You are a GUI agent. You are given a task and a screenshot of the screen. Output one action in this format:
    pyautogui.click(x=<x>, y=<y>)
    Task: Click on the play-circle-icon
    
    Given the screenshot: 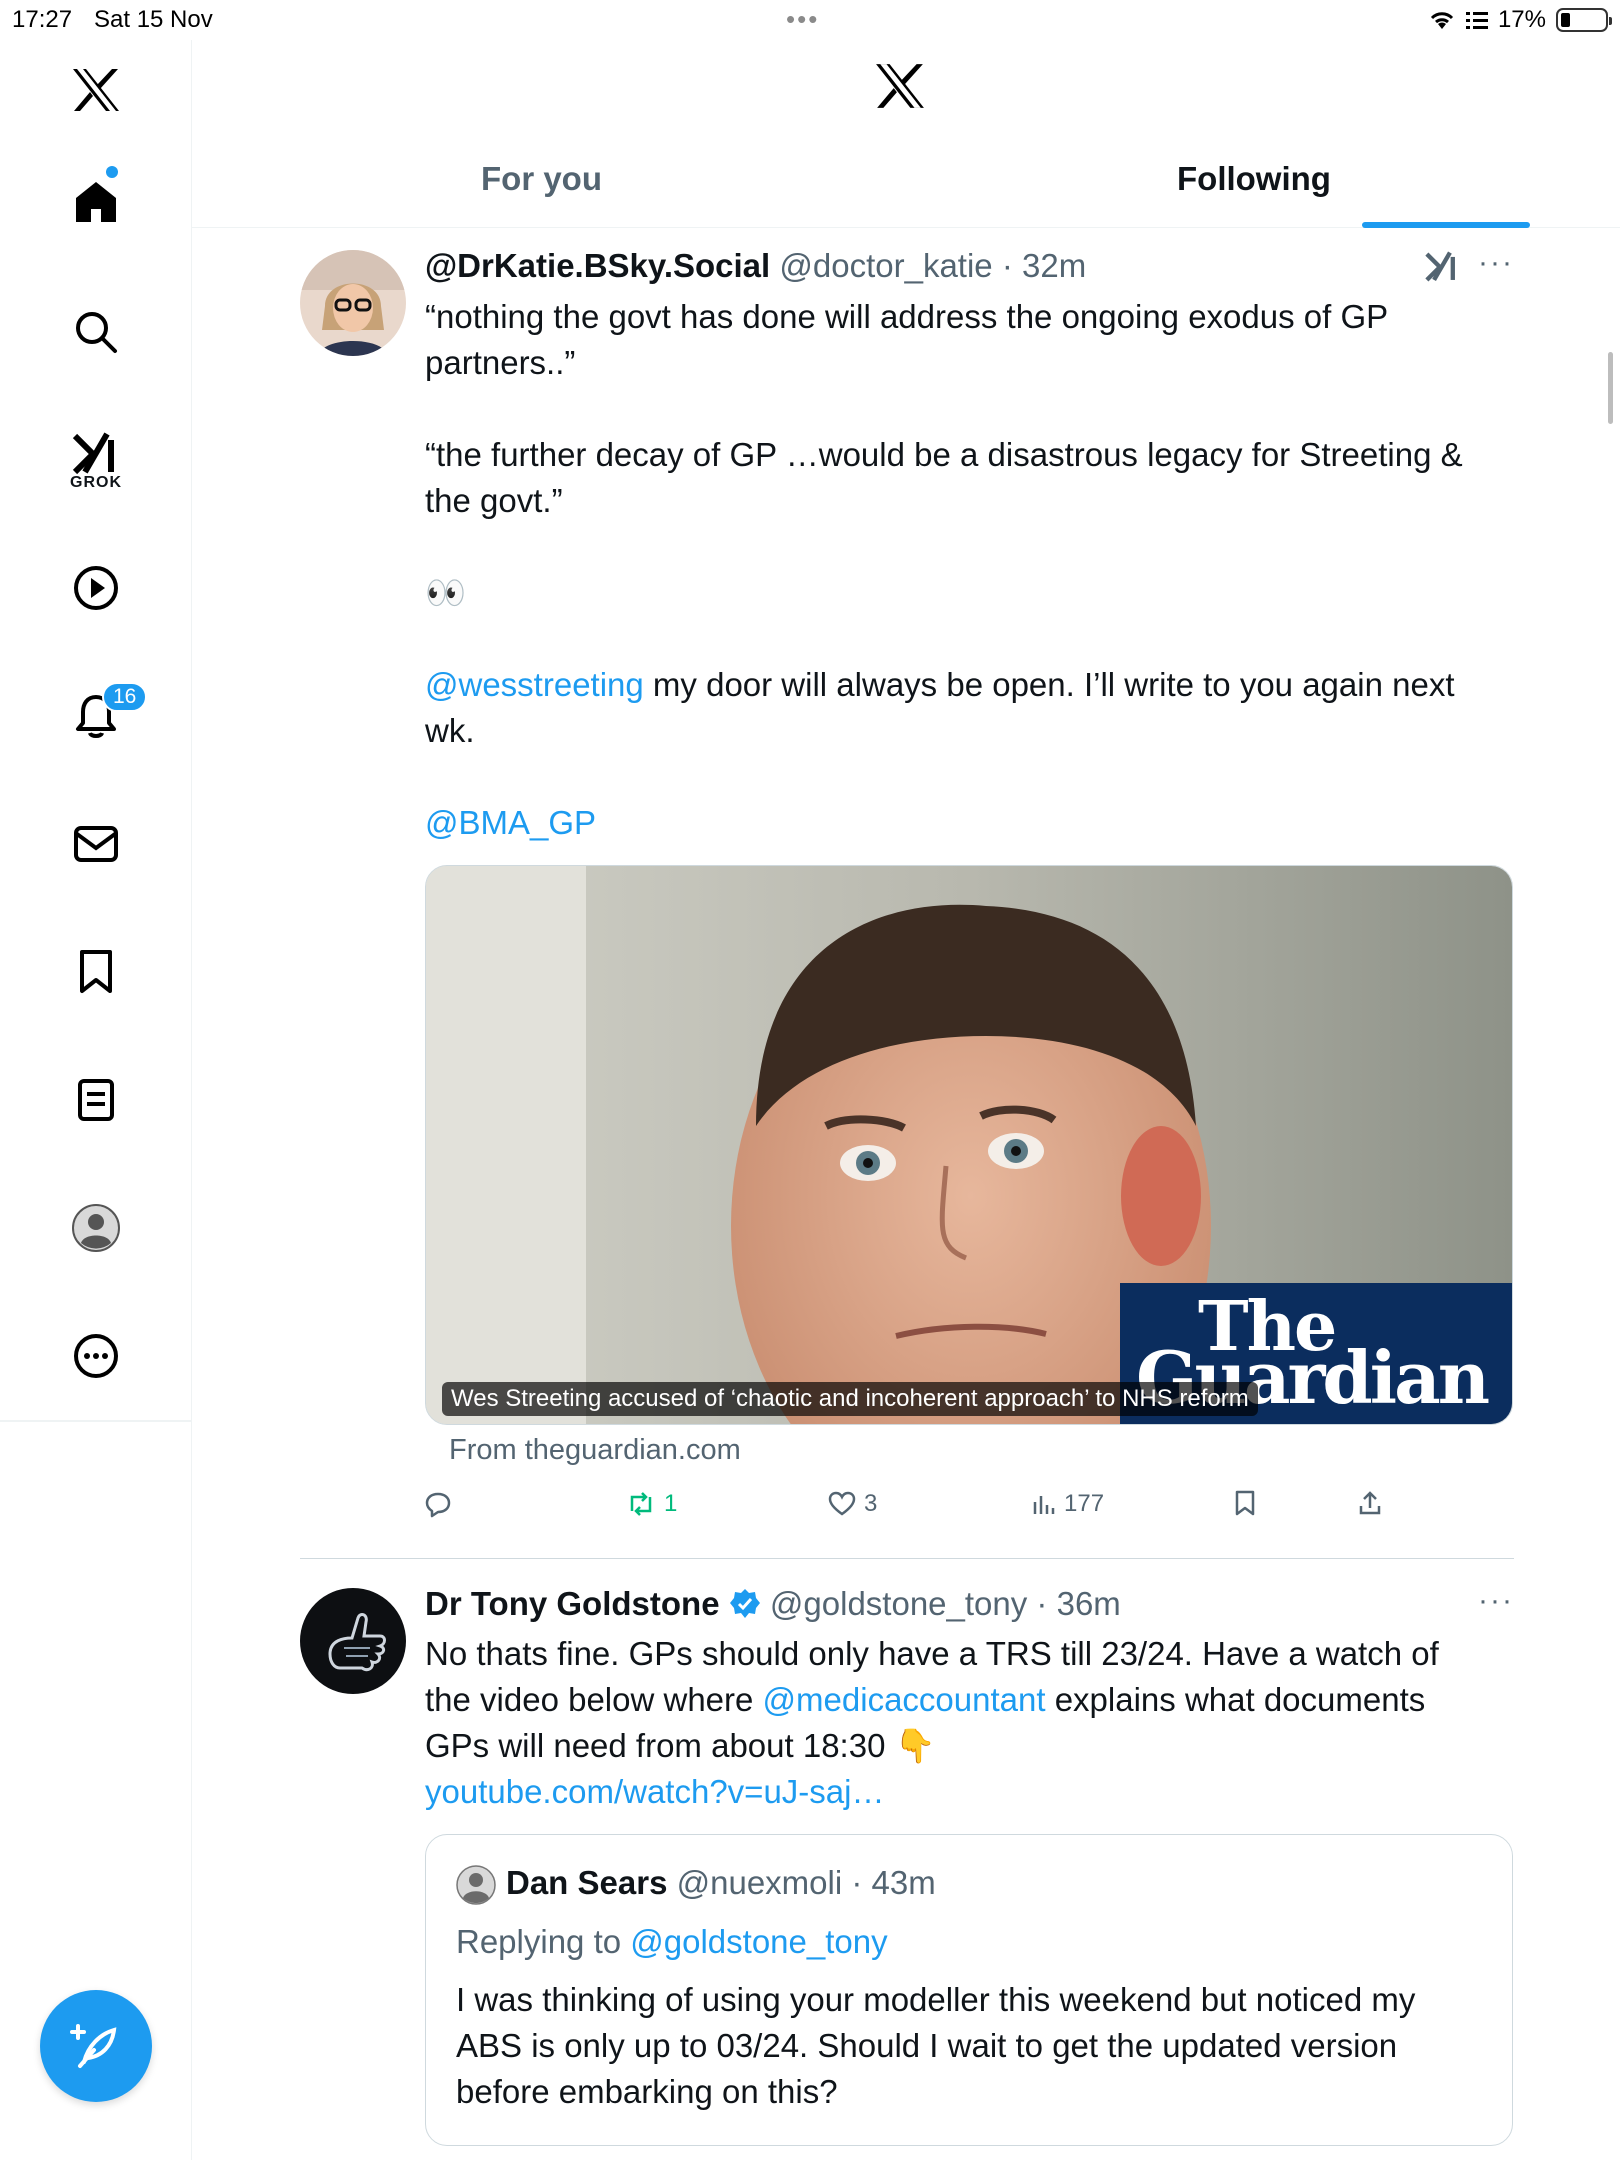 What is the action you would take?
    pyautogui.click(x=96, y=588)
    